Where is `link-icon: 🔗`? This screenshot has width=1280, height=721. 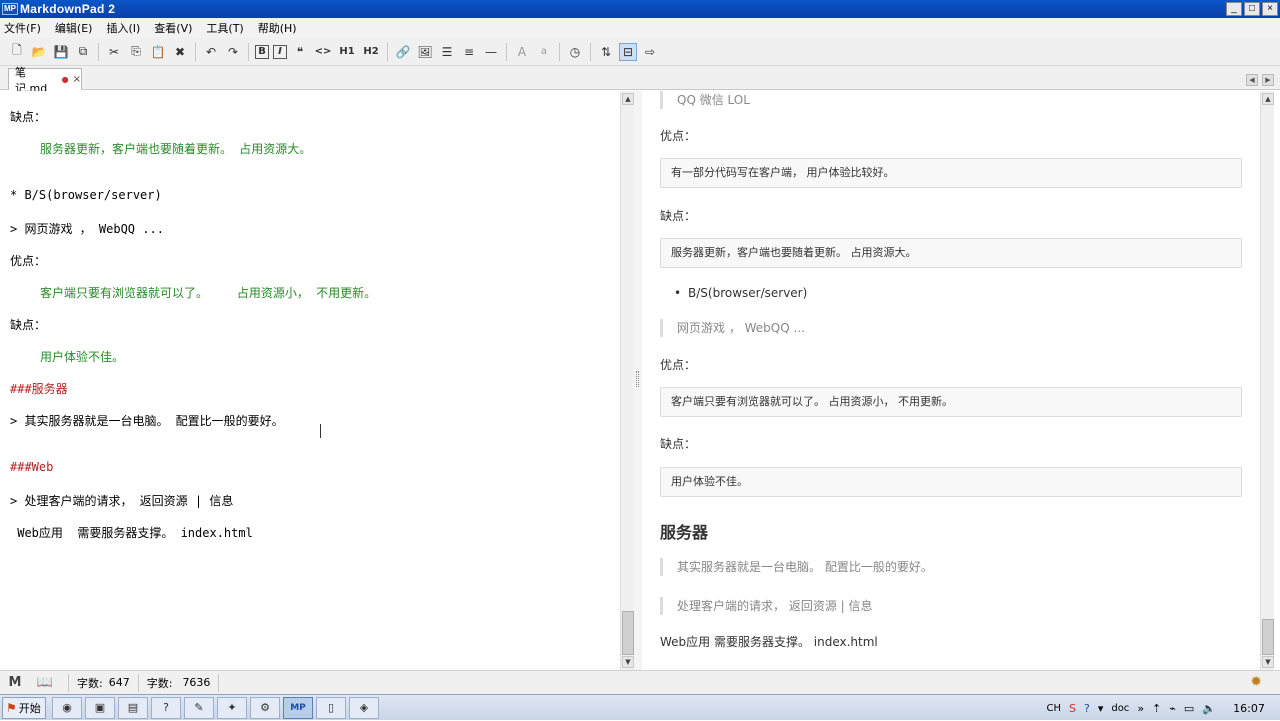 link-icon: 🔗 is located at coordinates (403, 52).